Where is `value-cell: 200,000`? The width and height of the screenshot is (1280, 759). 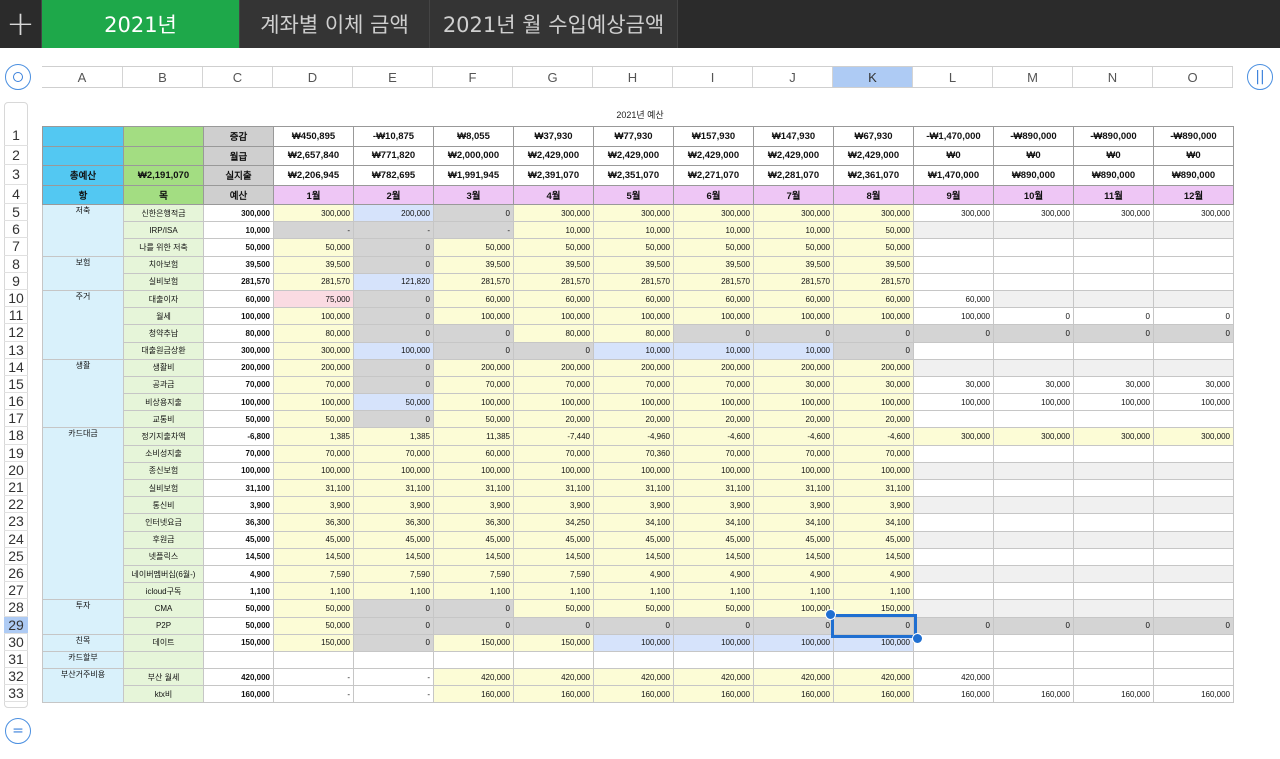
value-cell: 200,000 is located at coordinates (633, 367).